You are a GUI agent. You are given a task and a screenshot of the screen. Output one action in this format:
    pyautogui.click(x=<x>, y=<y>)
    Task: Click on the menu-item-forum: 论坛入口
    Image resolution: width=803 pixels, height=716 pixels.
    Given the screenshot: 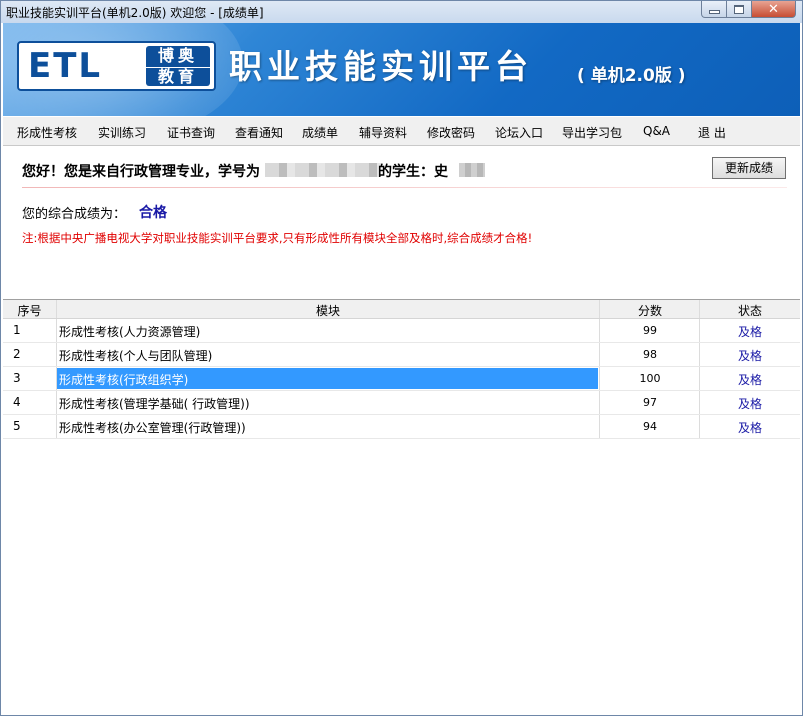 What is the action you would take?
    pyautogui.click(x=519, y=132)
    